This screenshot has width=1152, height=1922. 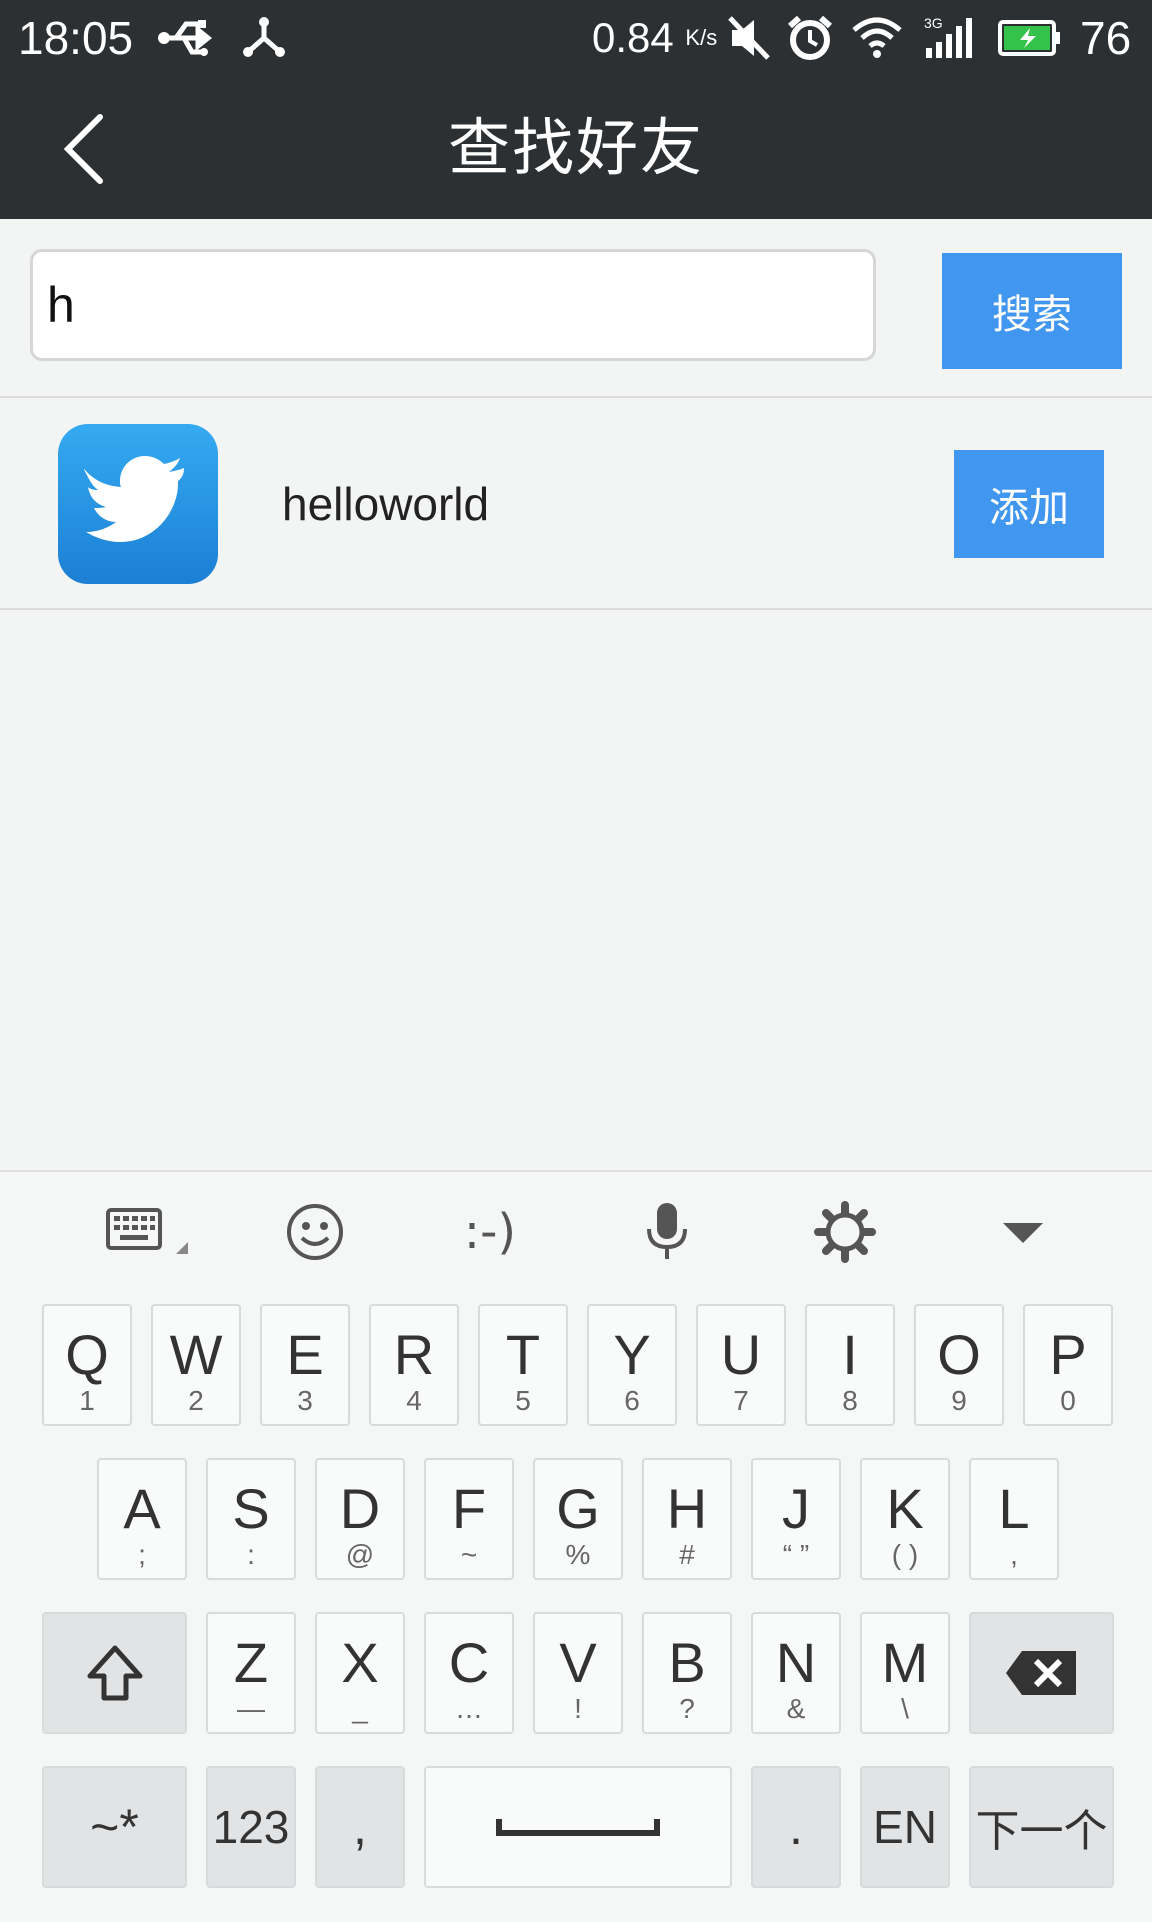 What do you see at coordinates (414, 1365) in the screenshot?
I see `key-r: R4` at bounding box center [414, 1365].